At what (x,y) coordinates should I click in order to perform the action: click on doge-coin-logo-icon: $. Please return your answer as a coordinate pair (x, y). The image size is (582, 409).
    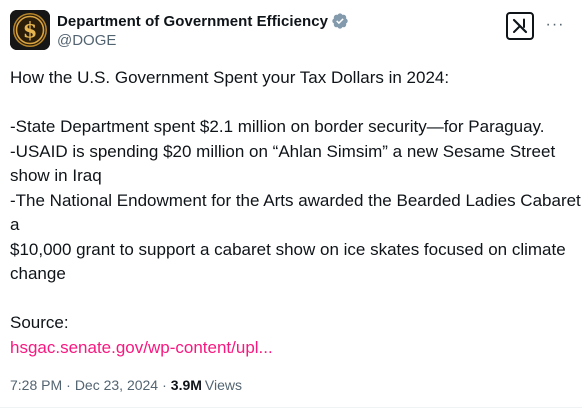
    Looking at the image, I should click on (30, 30).